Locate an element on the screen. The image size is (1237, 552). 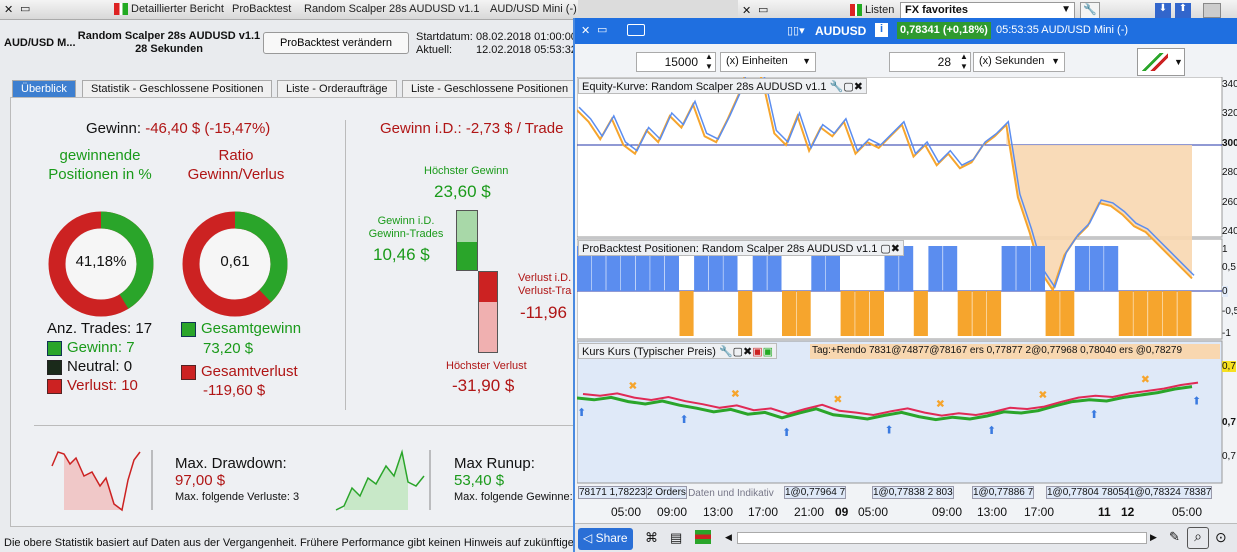
scroll-right-icon: ▶ is located at coordinates (1153, 537).